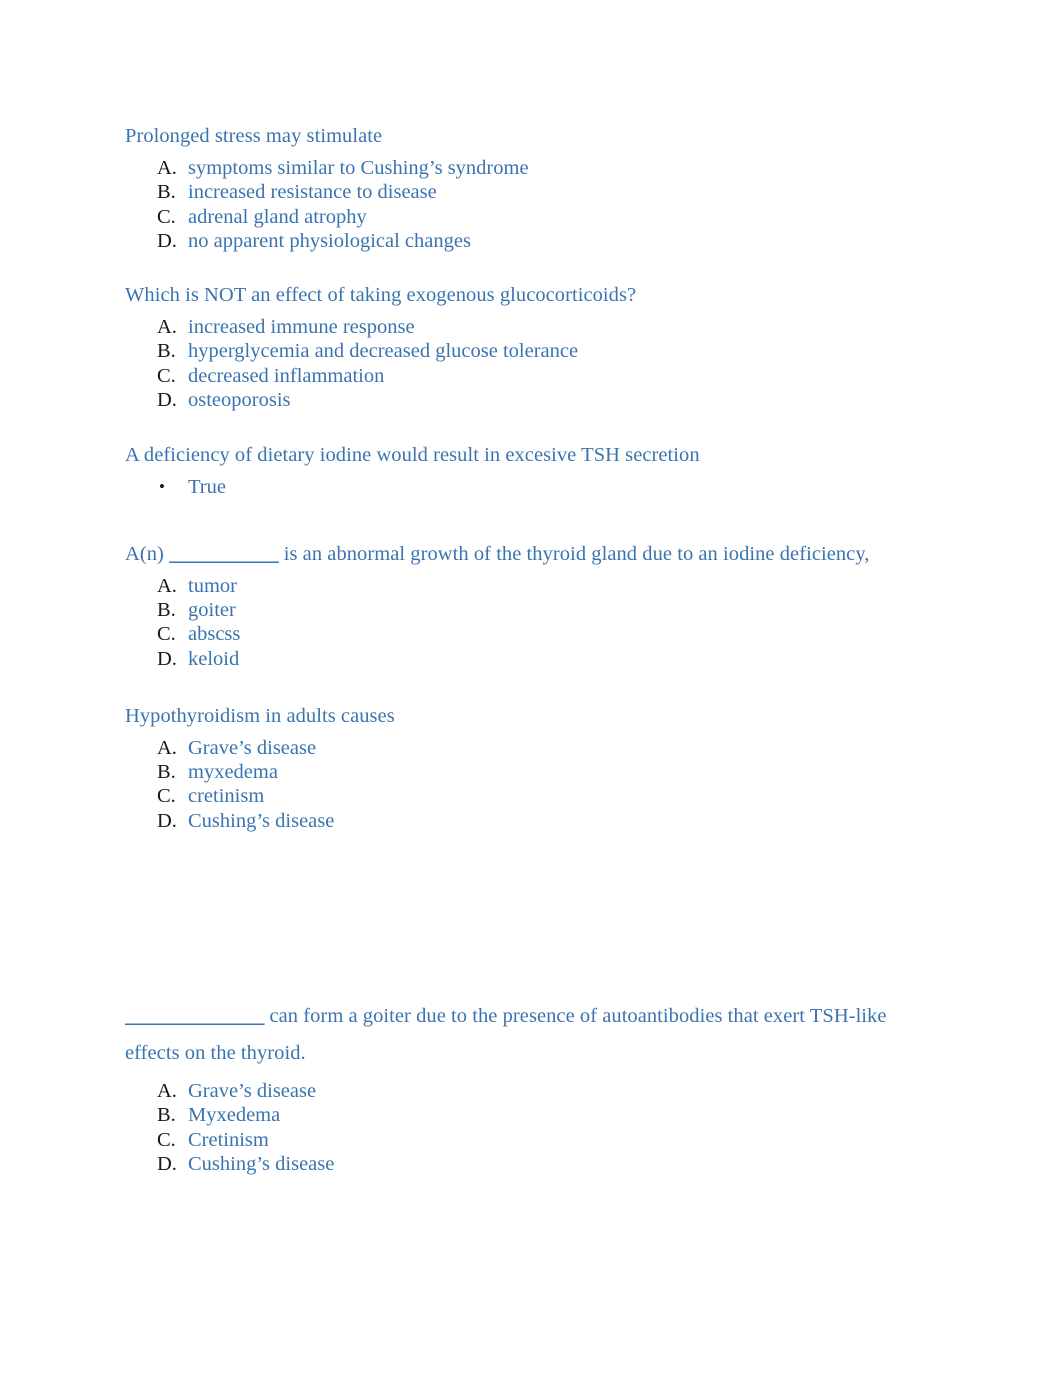 Image resolution: width=1062 pixels, height=1377 pixels. I want to click on option-label: myxedema, so click(233, 772).